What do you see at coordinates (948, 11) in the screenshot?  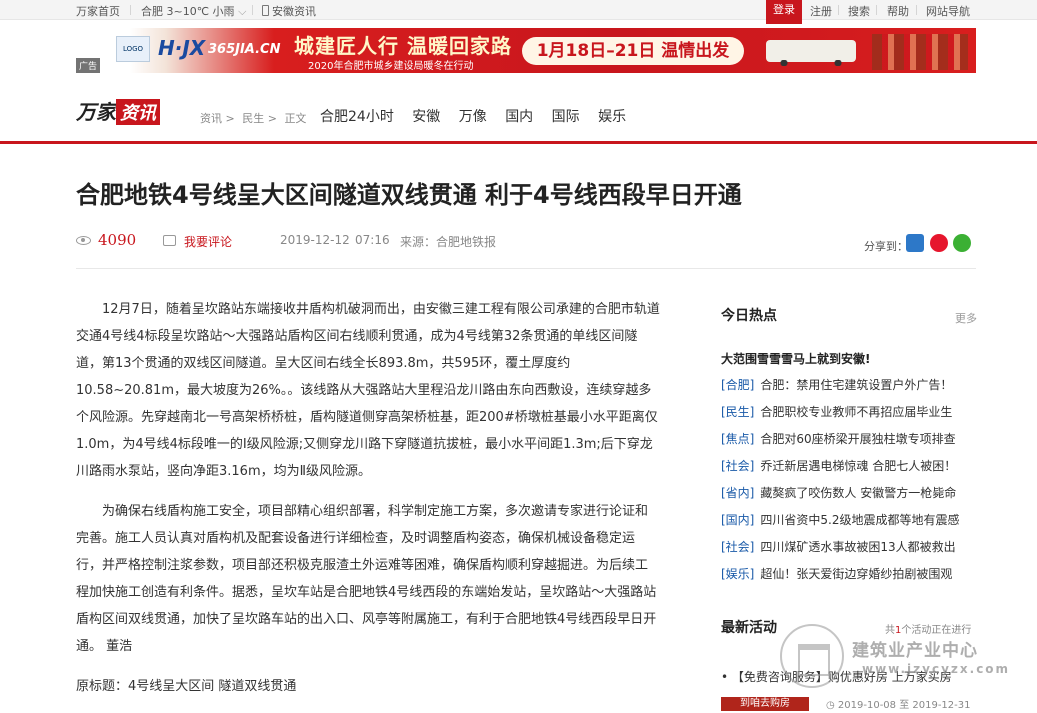 I see `site-nav-link: 网站导航` at bounding box center [948, 11].